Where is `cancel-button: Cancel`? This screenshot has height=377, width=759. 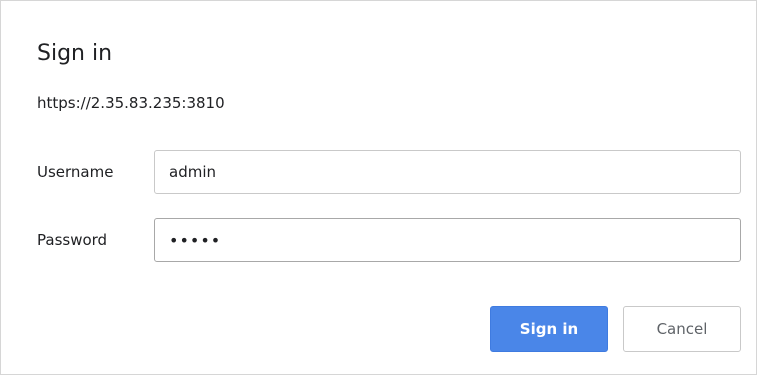 cancel-button: Cancel is located at coordinates (682, 329).